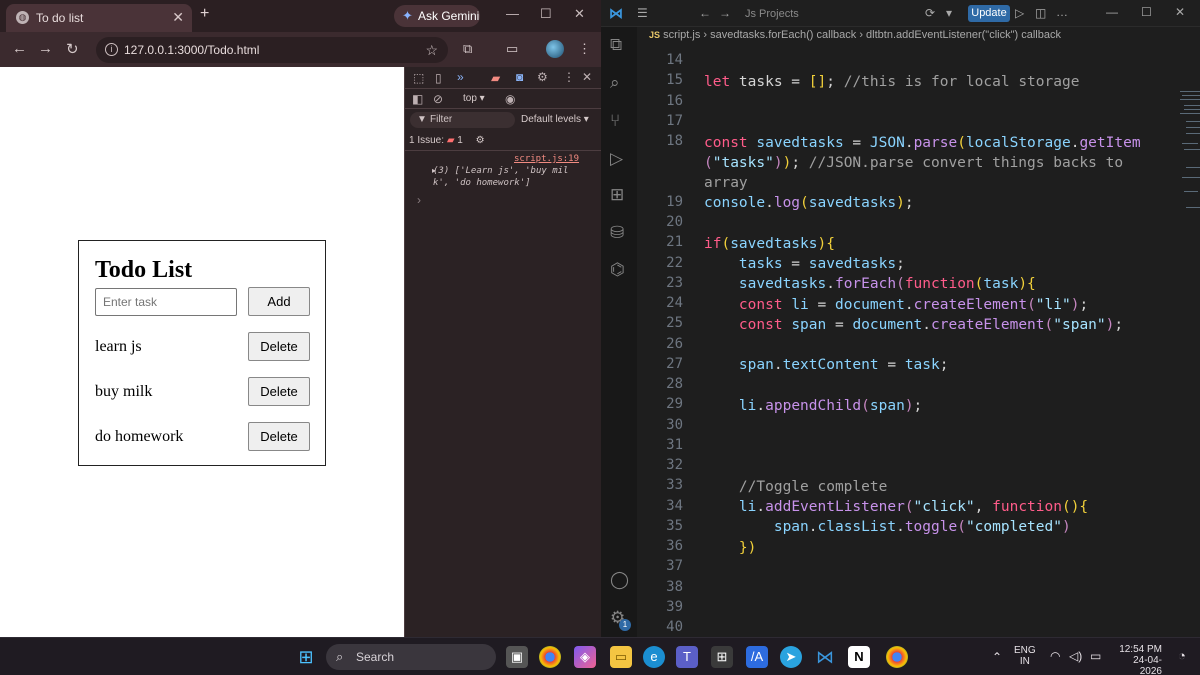 Image resolution: width=1200 pixels, height=675 pixels. I want to click on wifi-icon: ◠, so click(1055, 656).